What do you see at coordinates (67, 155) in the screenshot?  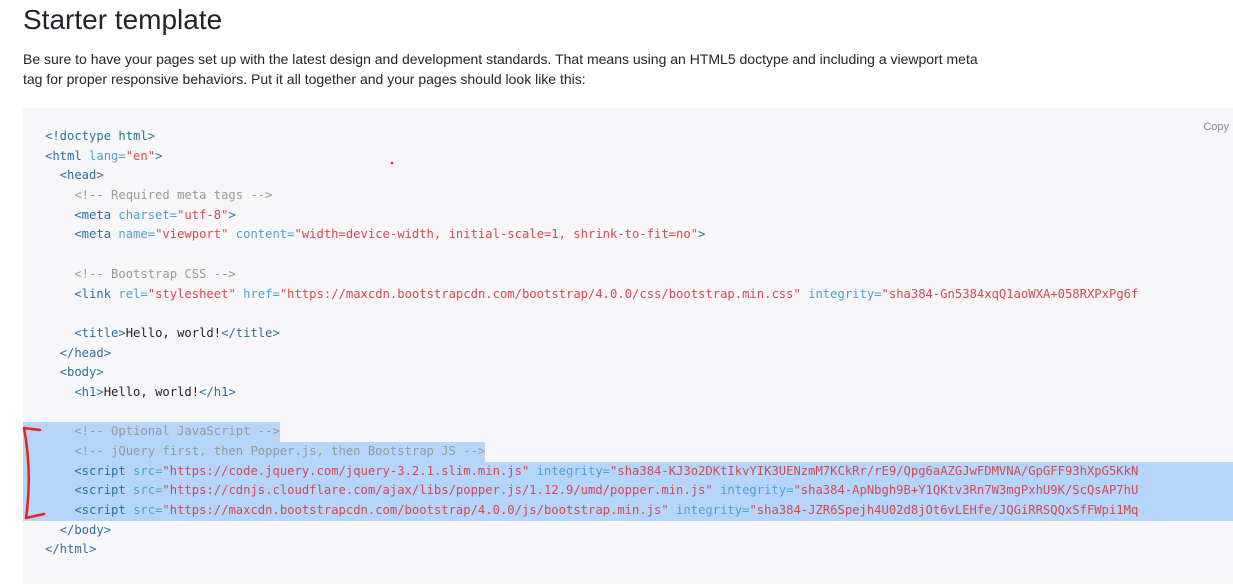 I see `code-token: <html` at bounding box center [67, 155].